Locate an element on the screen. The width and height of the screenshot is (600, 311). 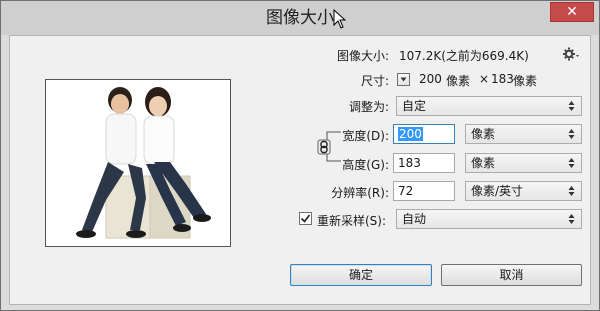
resolution-unit-select: 像素/英寸 is located at coordinates (523, 191).